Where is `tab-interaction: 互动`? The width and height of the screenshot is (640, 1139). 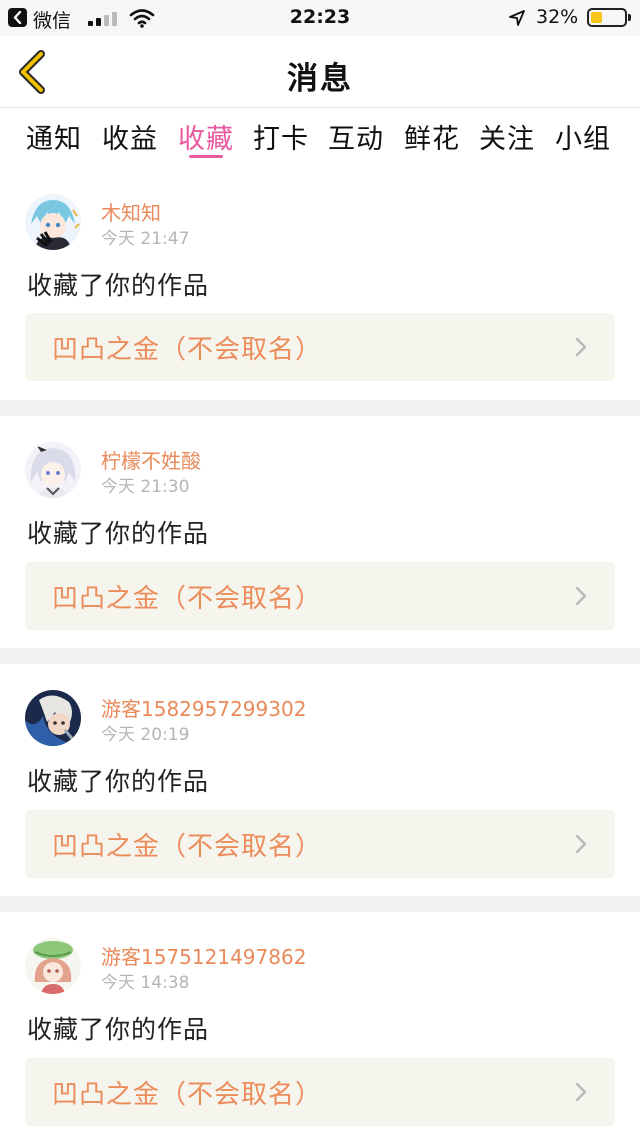
tab-interaction: 互动 is located at coordinates (356, 136).